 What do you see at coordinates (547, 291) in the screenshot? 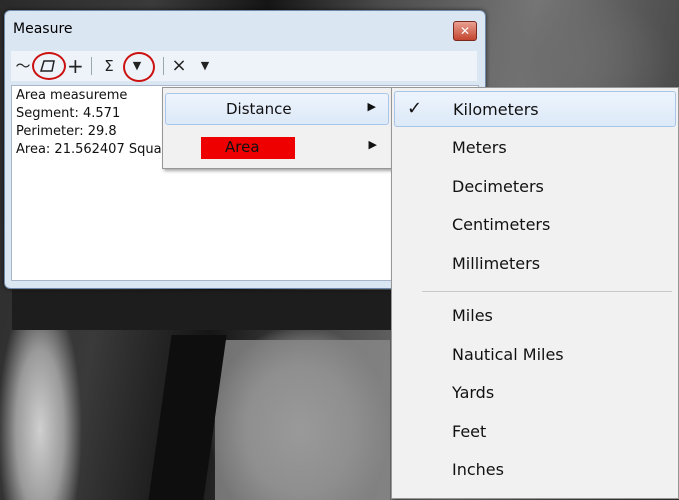
I see `menu-separator` at bounding box center [547, 291].